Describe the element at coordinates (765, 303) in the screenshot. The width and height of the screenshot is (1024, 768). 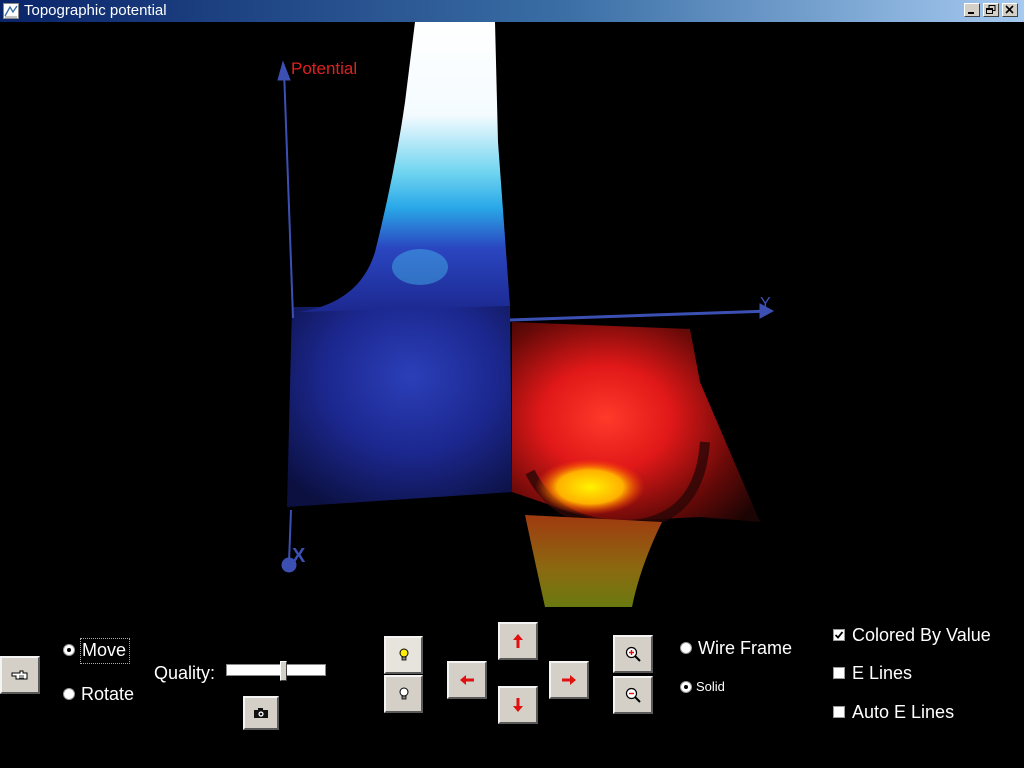
I see `y-axis-label: Y` at that location.